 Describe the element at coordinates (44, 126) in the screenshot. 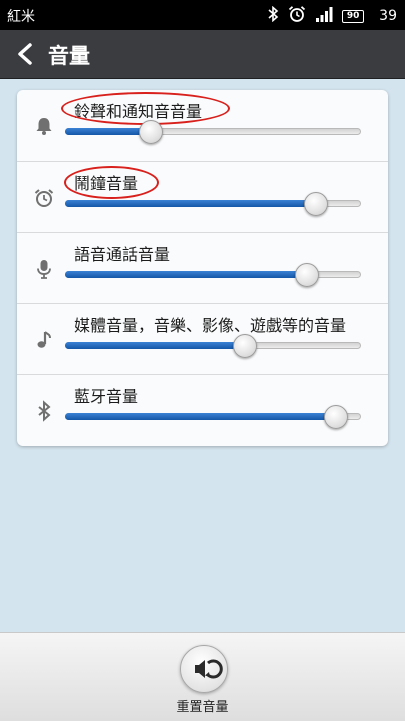

I see `bell-icon` at that location.